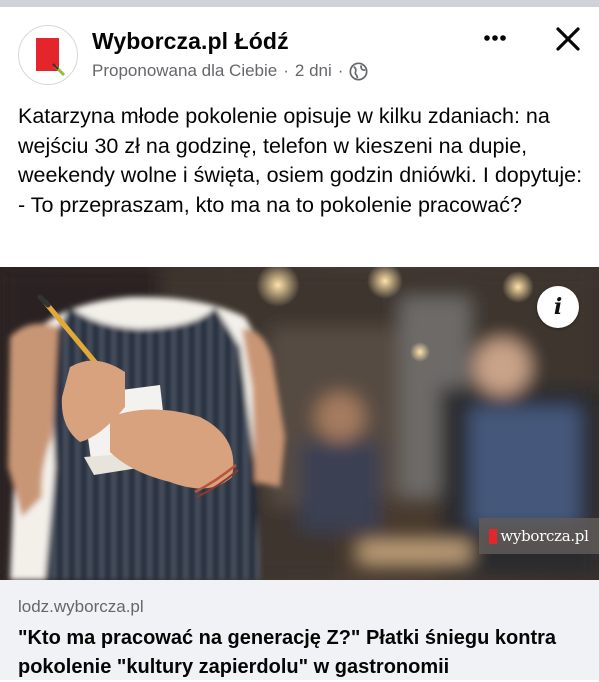  I want to click on page-avatar, so click(48, 55).